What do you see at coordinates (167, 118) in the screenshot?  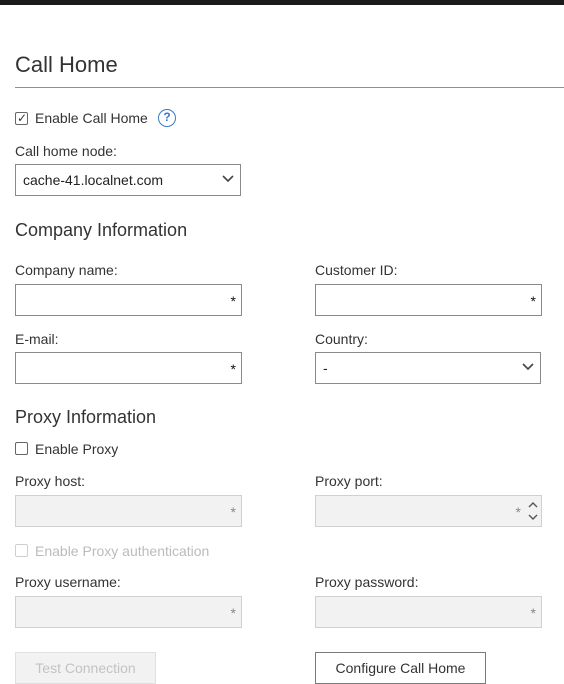 I see `question-mark-icon: ?` at bounding box center [167, 118].